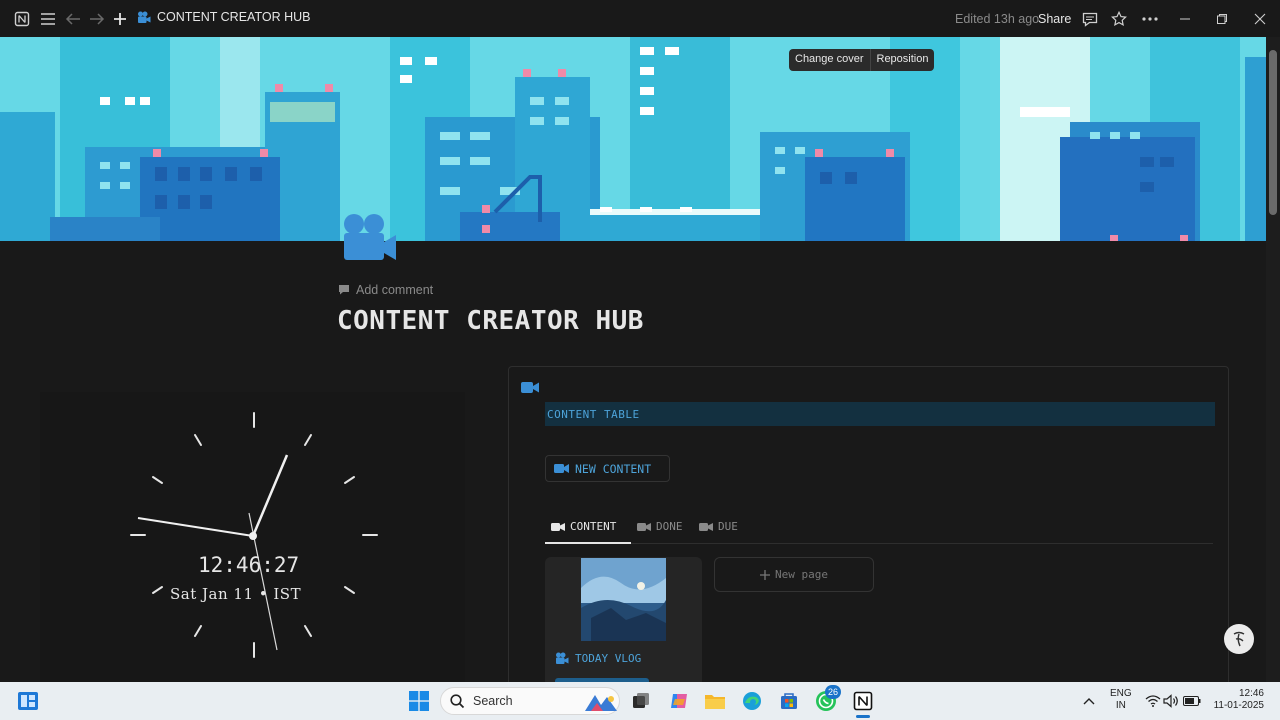  Describe the element at coordinates (97, 19) in the screenshot. I see `forward-arrow-icon` at that location.